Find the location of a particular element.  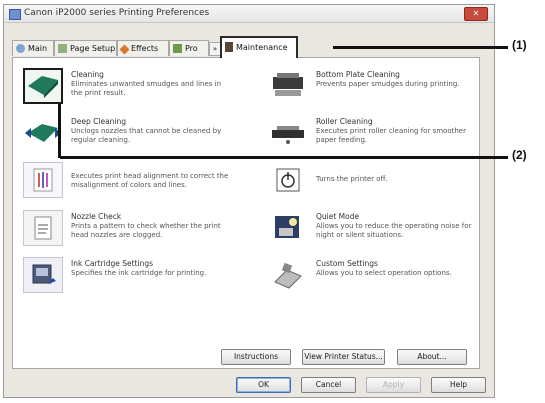

help-button: Help is located at coordinates (458, 385).